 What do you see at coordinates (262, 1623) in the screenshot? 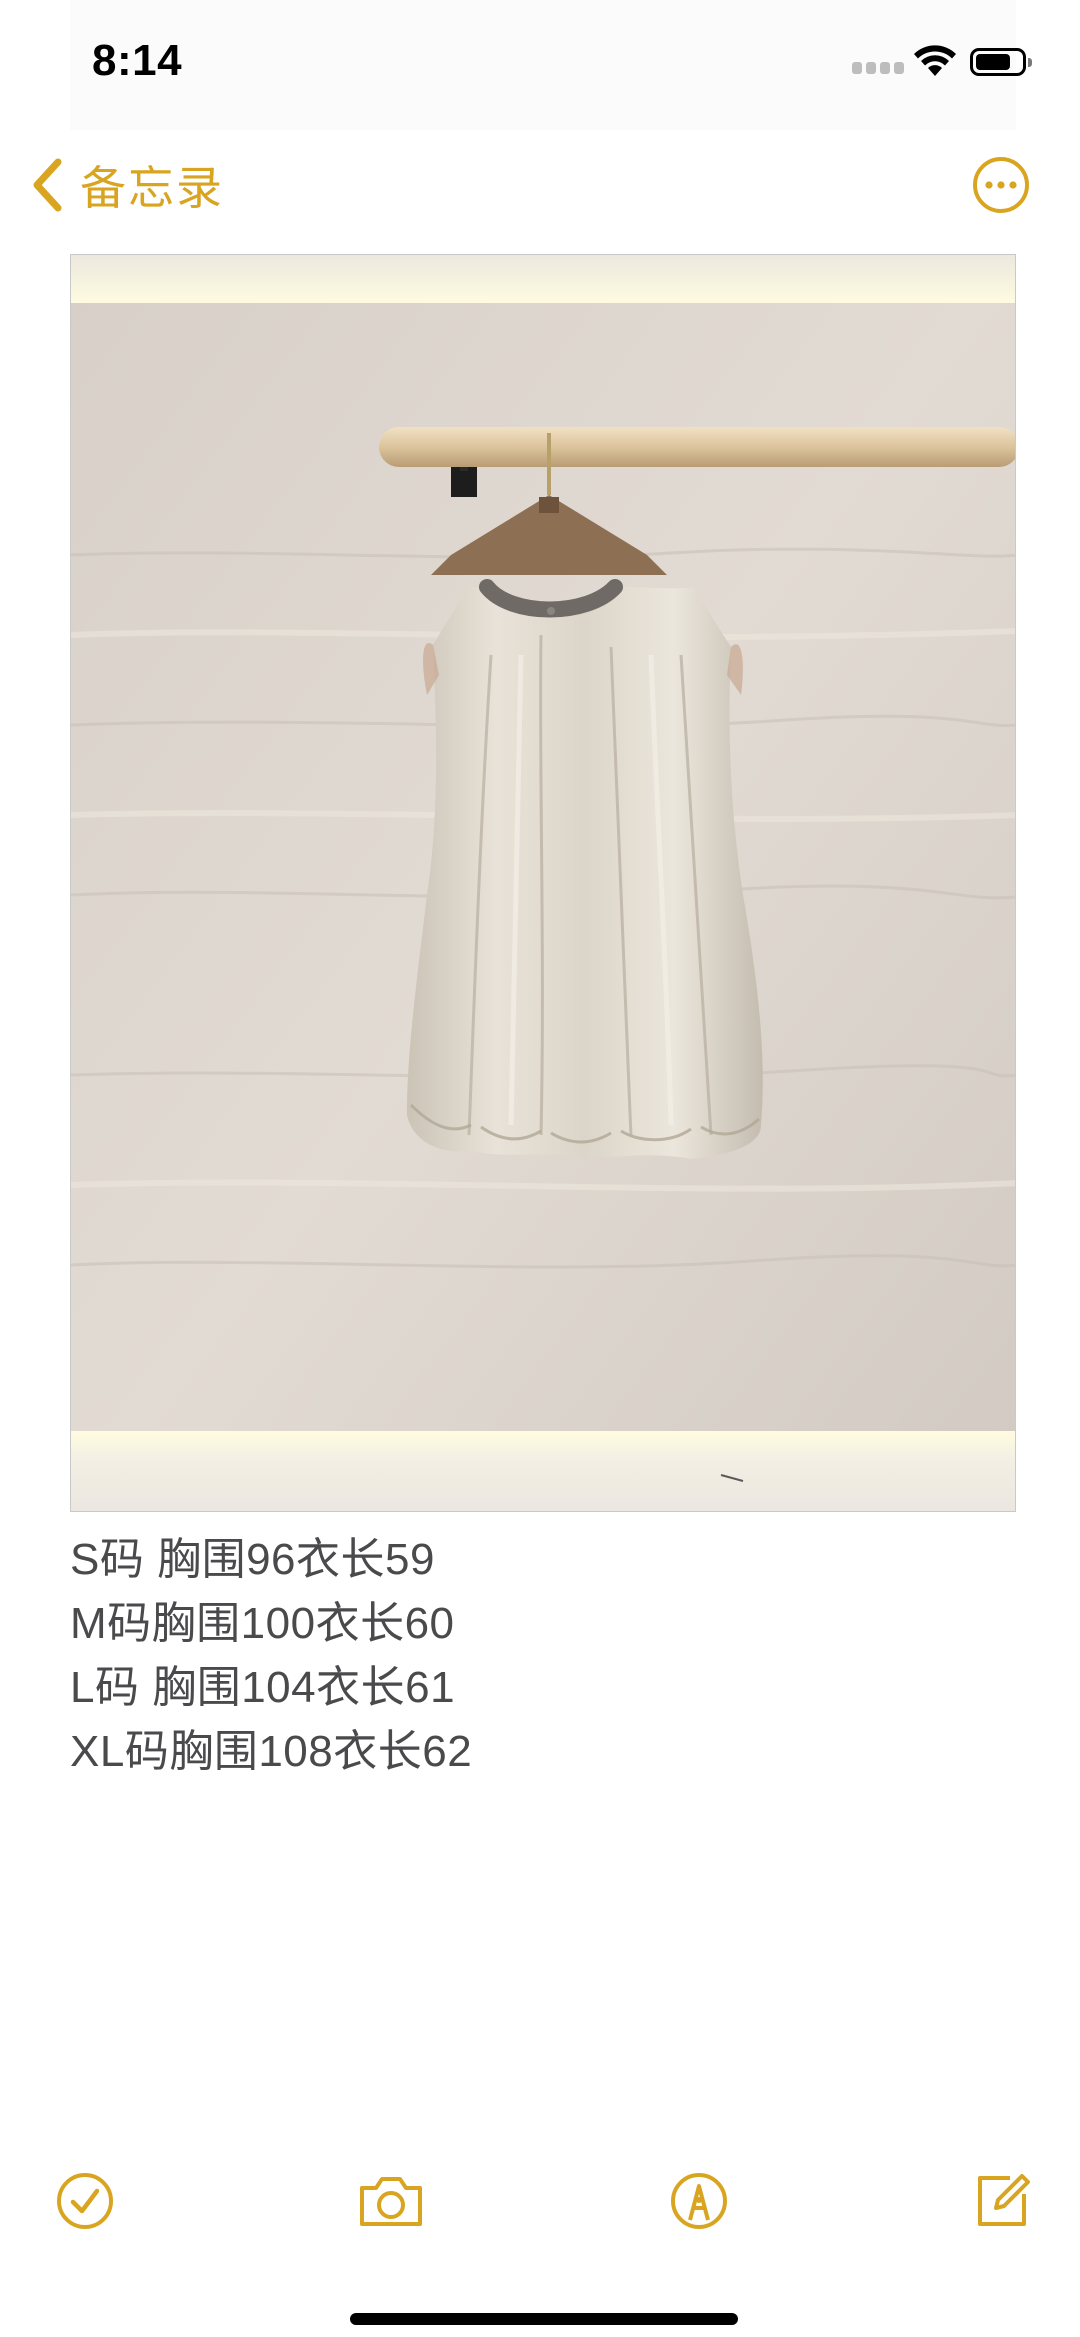
I see `note-line: M码胸围100衣长60` at bounding box center [262, 1623].